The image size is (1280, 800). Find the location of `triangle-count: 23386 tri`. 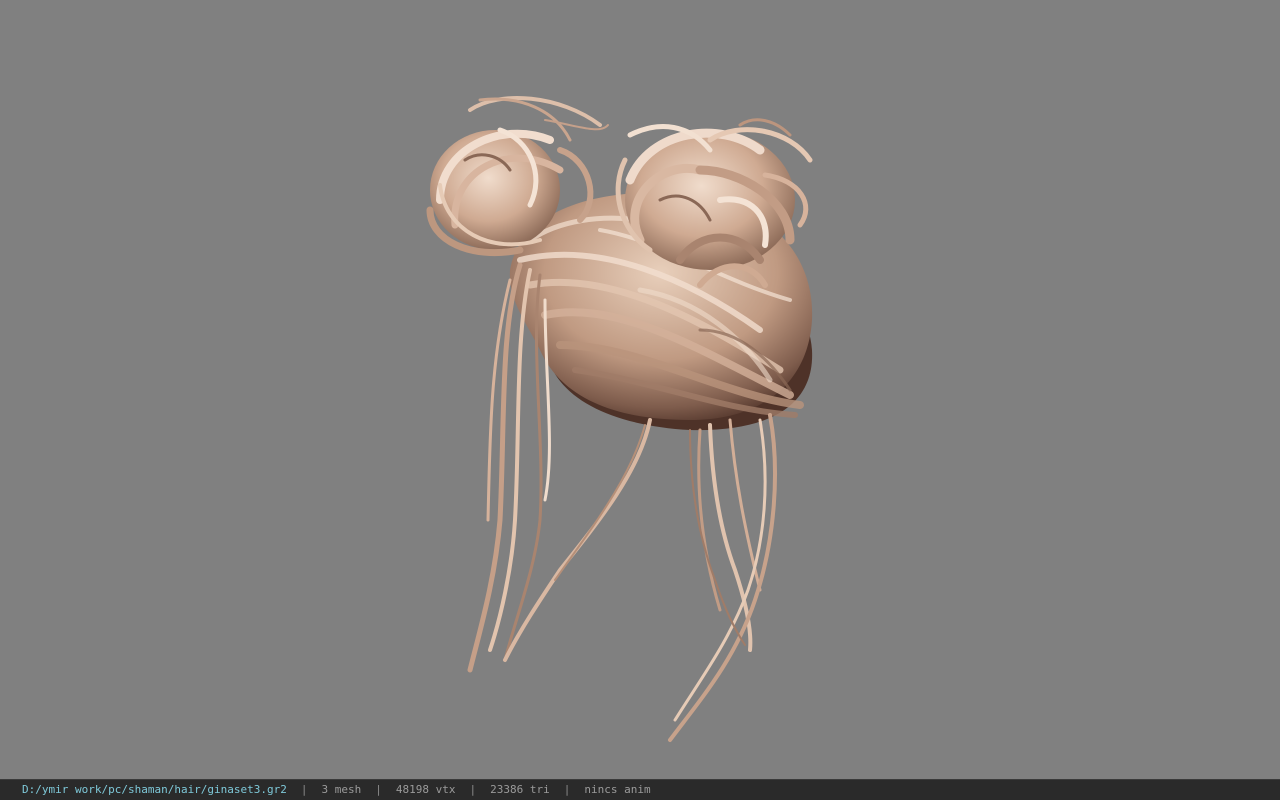

triangle-count: 23386 tri is located at coordinates (520, 789).